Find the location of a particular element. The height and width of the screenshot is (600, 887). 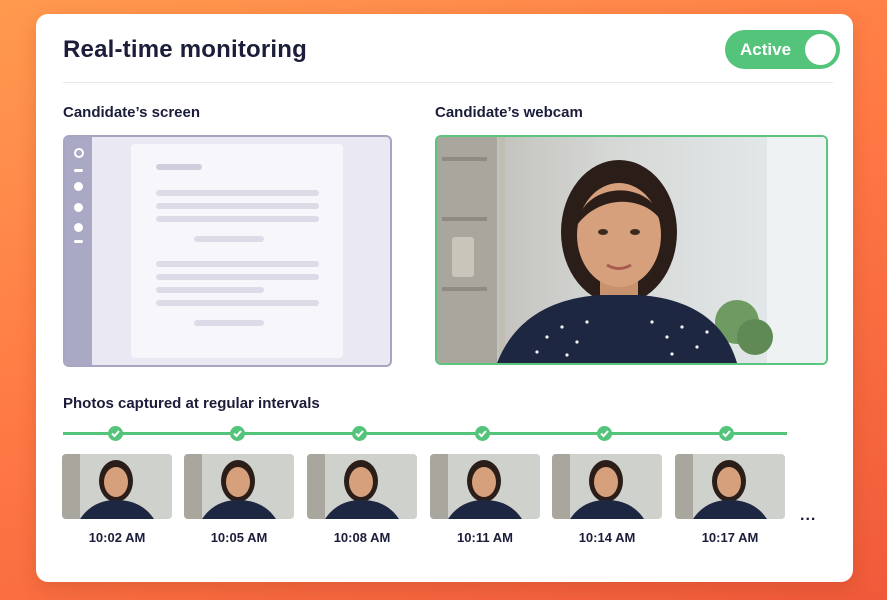

capture-time: 10:08 AM is located at coordinates (362, 537).